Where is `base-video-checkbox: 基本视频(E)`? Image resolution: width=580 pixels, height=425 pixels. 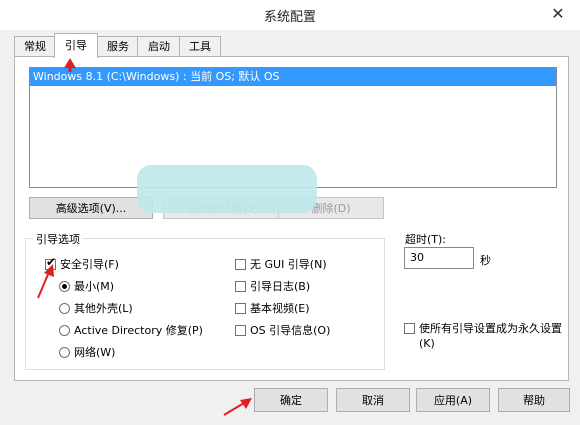
base-video-checkbox: 基本视频(E) is located at coordinates (272, 308).